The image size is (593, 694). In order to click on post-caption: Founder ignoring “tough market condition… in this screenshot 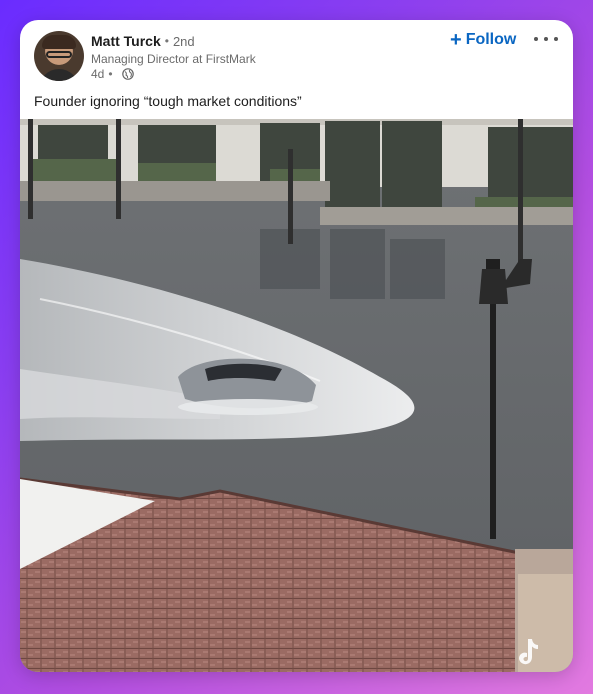, I will do `click(168, 101)`.